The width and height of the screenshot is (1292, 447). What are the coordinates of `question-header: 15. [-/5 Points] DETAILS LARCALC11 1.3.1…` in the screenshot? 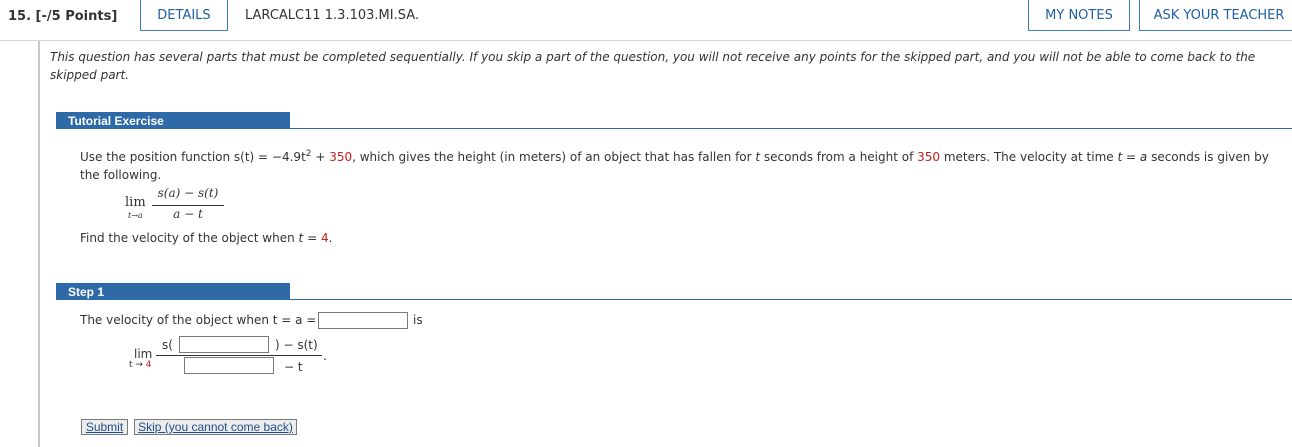 It's located at (646, 20).